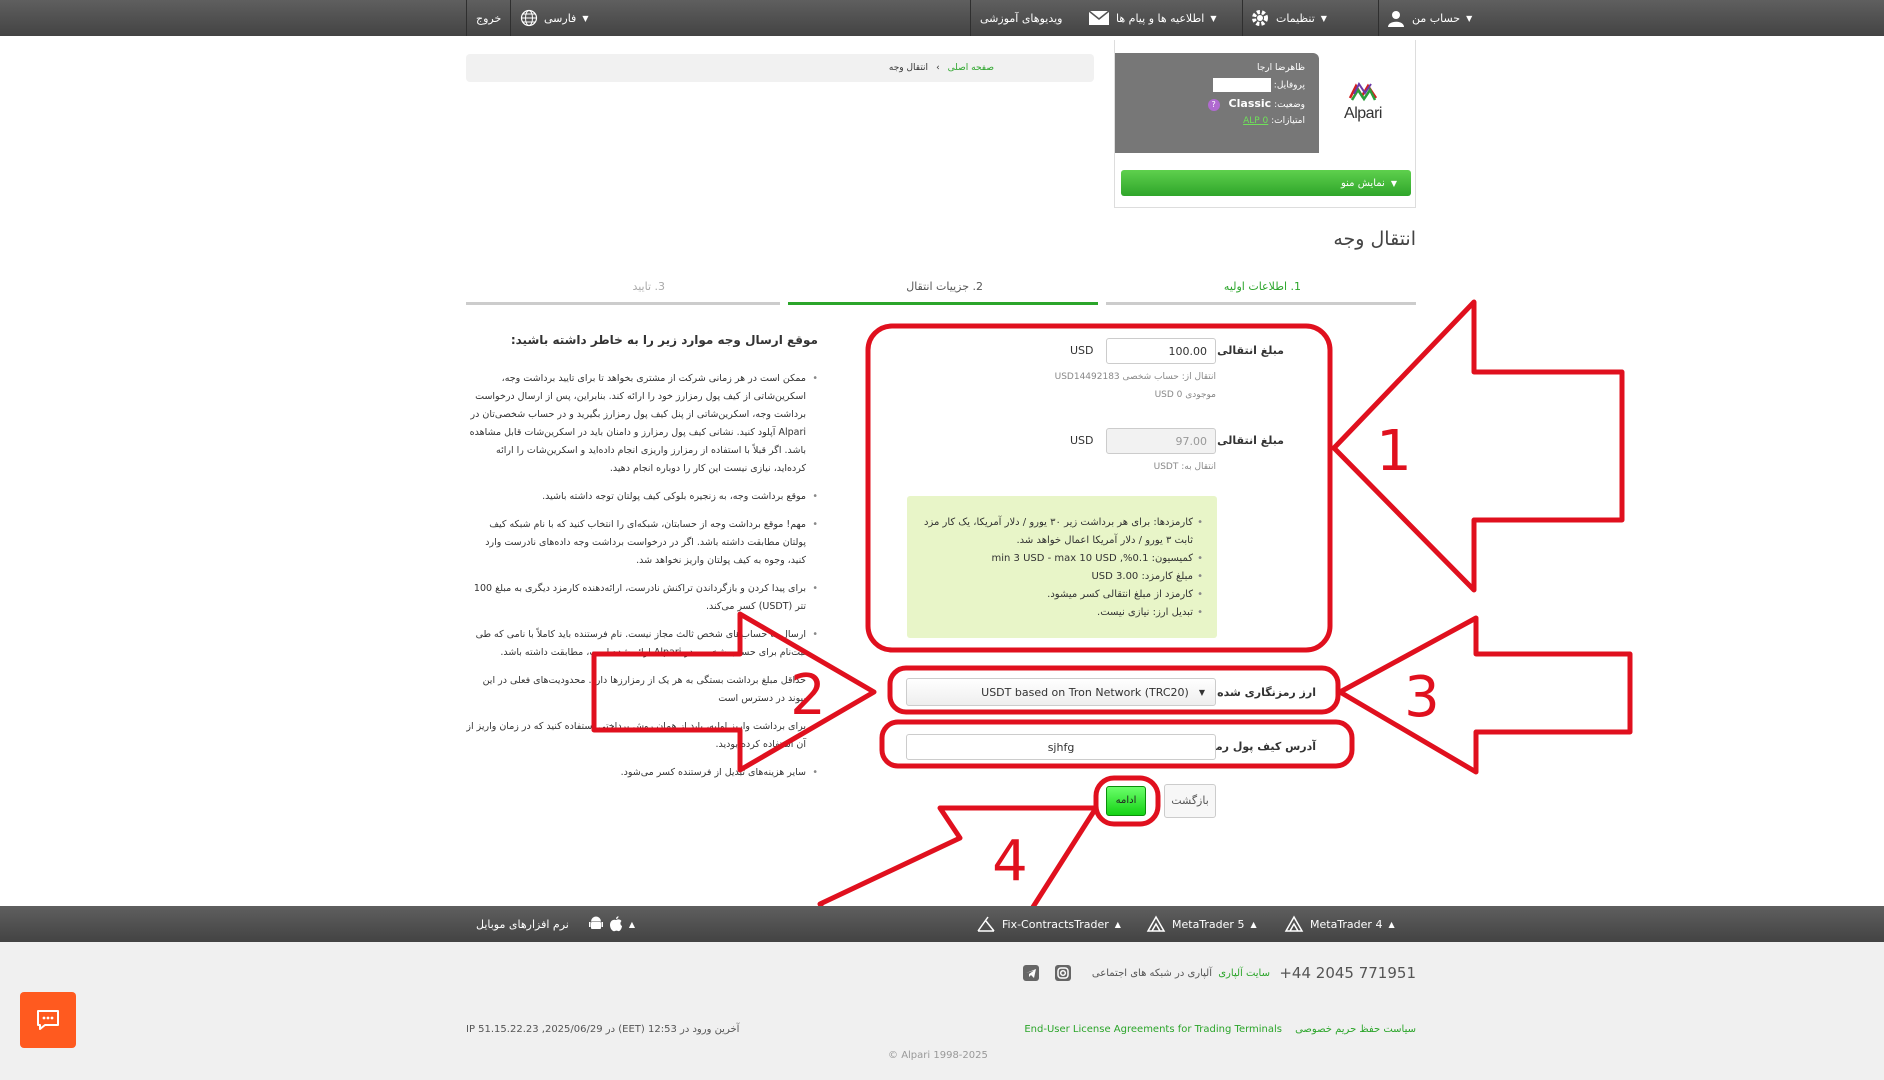 Image resolution: width=1884 pixels, height=1080 pixels. I want to click on chat-icon, so click(48, 1020).